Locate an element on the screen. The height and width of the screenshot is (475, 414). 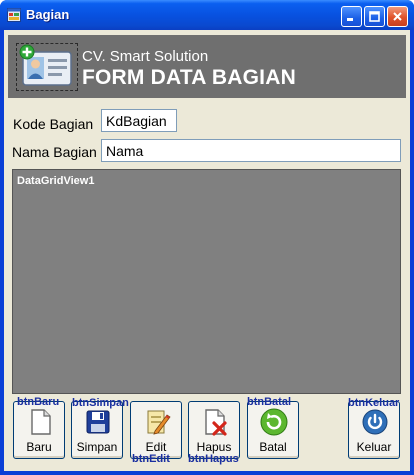
baru-button: Baru is located at coordinates (39, 430).